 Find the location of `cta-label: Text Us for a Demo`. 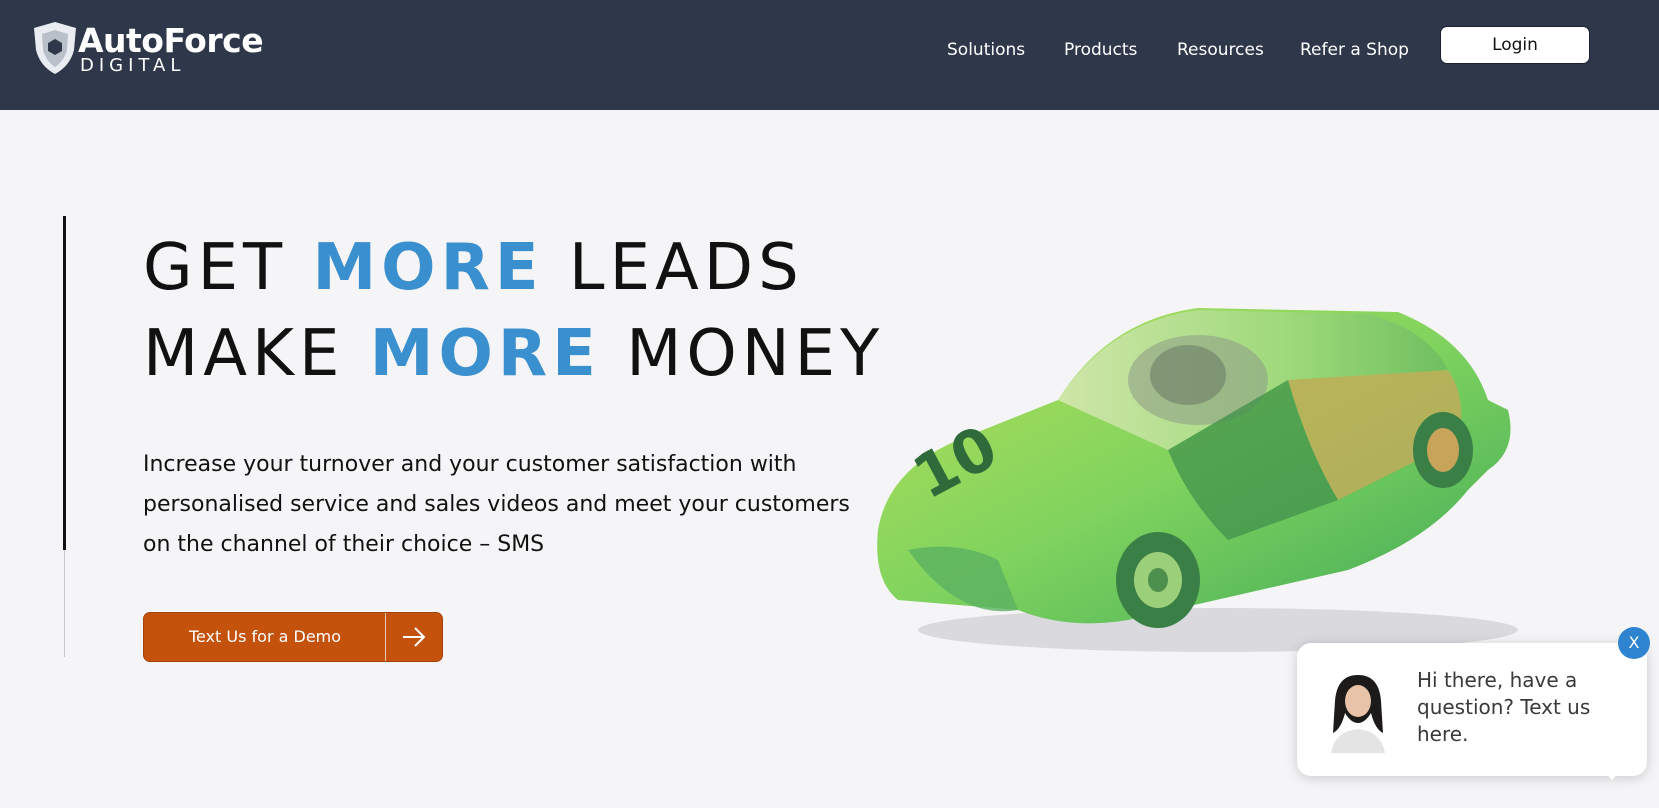

cta-label: Text Us for a Demo is located at coordinates (265, 636).